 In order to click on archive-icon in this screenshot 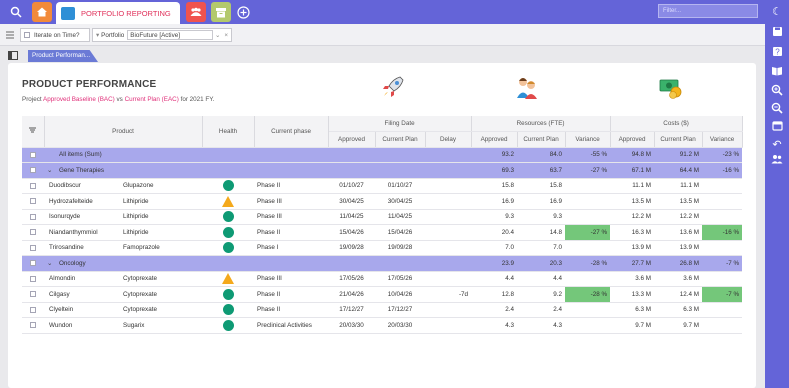, I will do `click(221, 12)`.